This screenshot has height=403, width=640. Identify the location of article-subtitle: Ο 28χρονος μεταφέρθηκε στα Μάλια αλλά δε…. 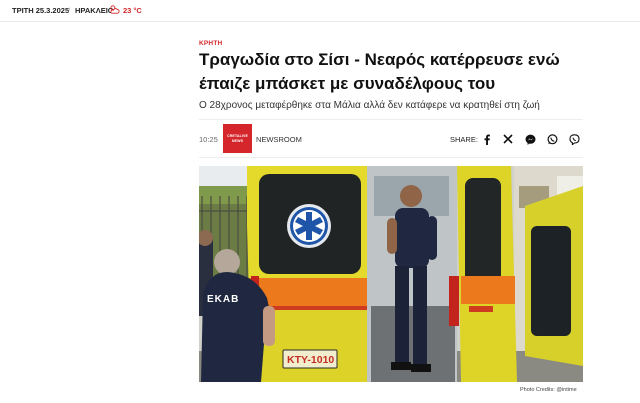
(369, 105).